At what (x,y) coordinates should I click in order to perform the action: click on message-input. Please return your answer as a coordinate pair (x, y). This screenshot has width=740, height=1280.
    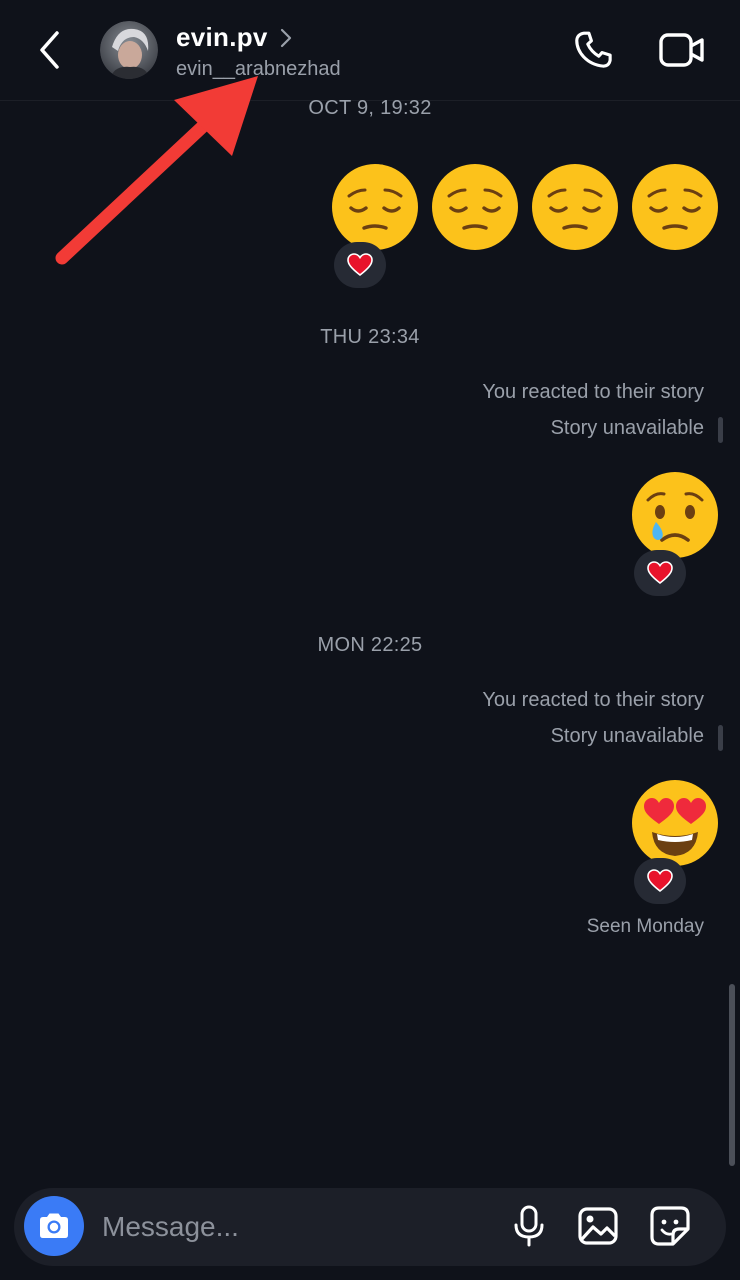
    Looking at the image, I should click on (292, 1227).